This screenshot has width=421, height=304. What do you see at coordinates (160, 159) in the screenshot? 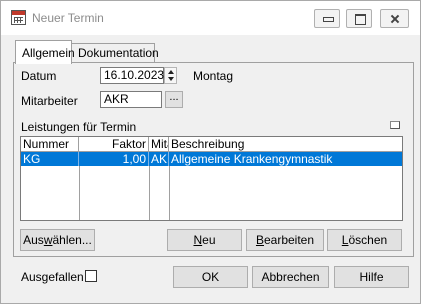
I see `cell-mitarbeiter: AKR` at bounding box center [160, 159].